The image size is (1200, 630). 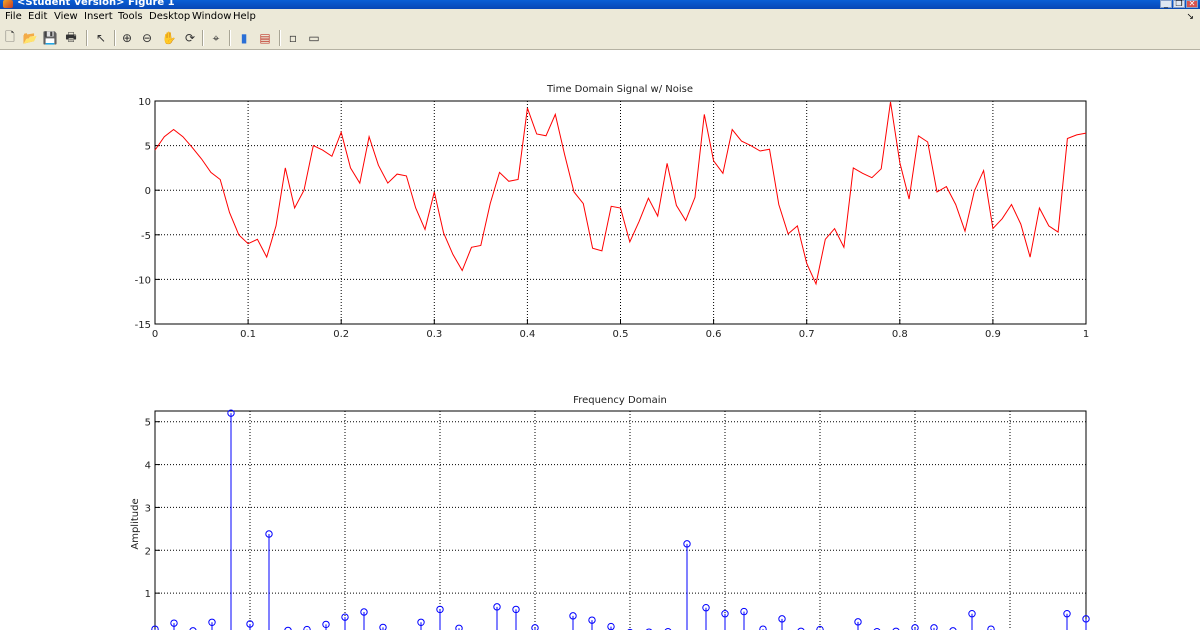 I want to click on open-file-icon: 📂, so click(x=30, y=38).